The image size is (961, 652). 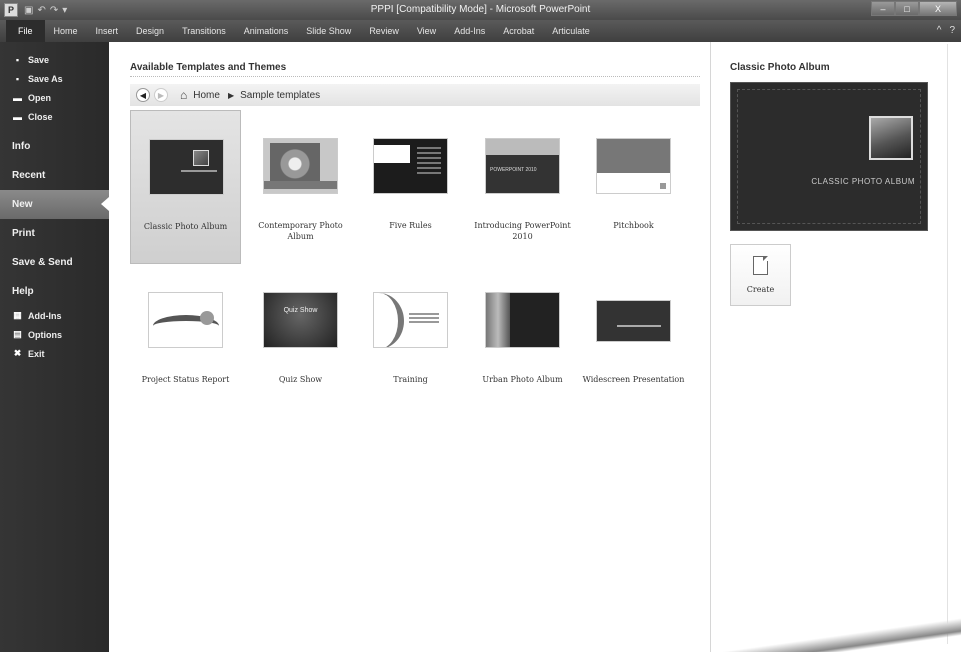 I want to click on breadcrumb-sample-templates: Sample templates, so click(x=280, y=95).